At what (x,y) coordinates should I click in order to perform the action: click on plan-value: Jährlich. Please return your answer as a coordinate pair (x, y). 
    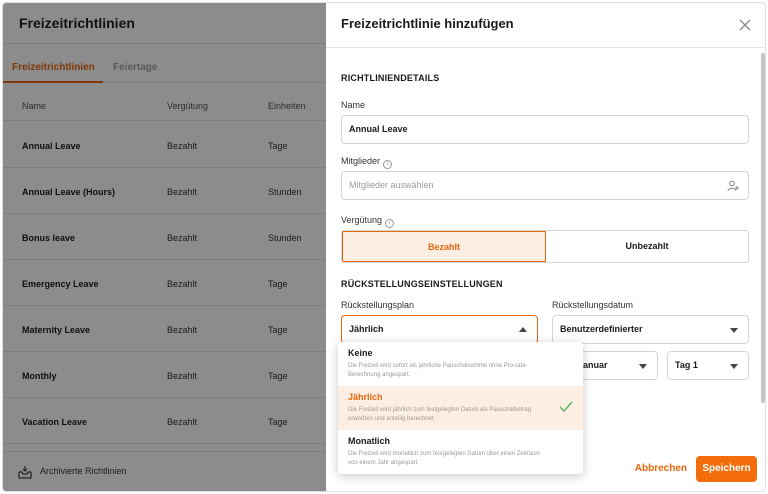
    Looking at the image, I should click on (366, 329).